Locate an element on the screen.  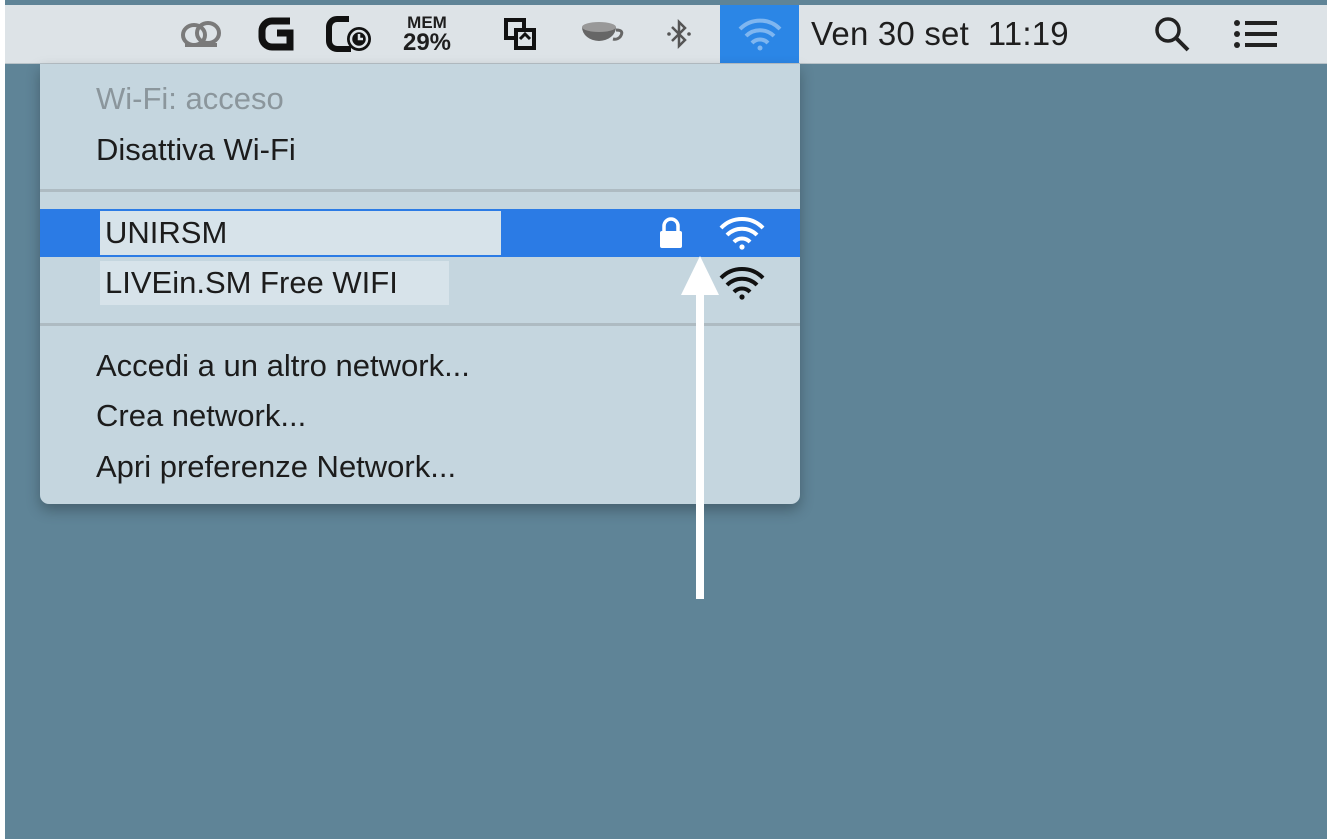
coffee-cup-icon is located at coordinates (601, 34).